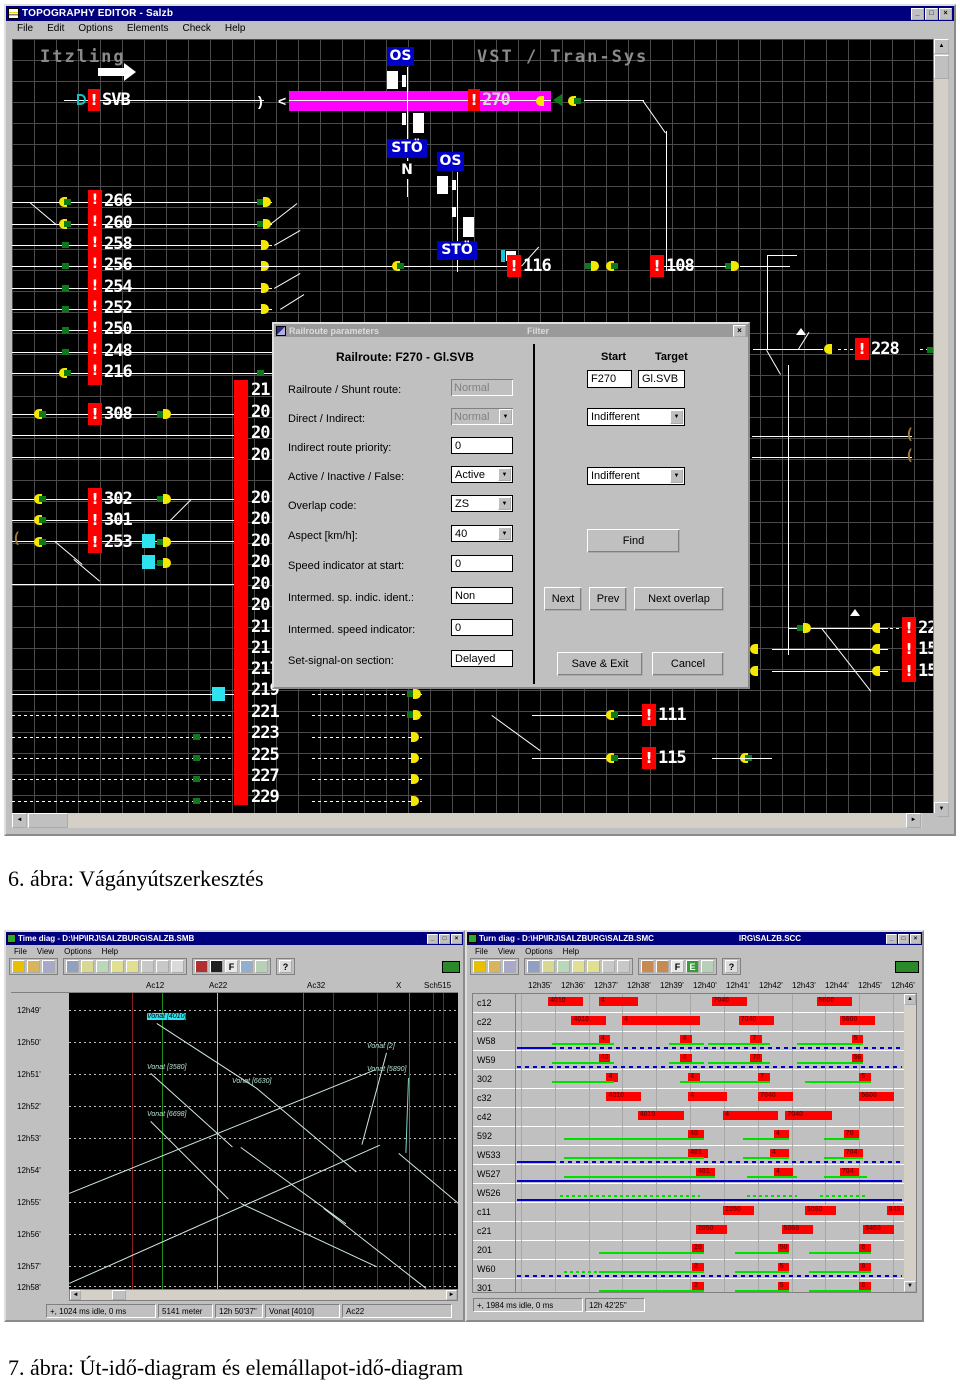  What do you see at coordinates (482, 627) in the screenshot?
I see `field-intermed-speed-indicator: 0` at bounding box center [482, 627].